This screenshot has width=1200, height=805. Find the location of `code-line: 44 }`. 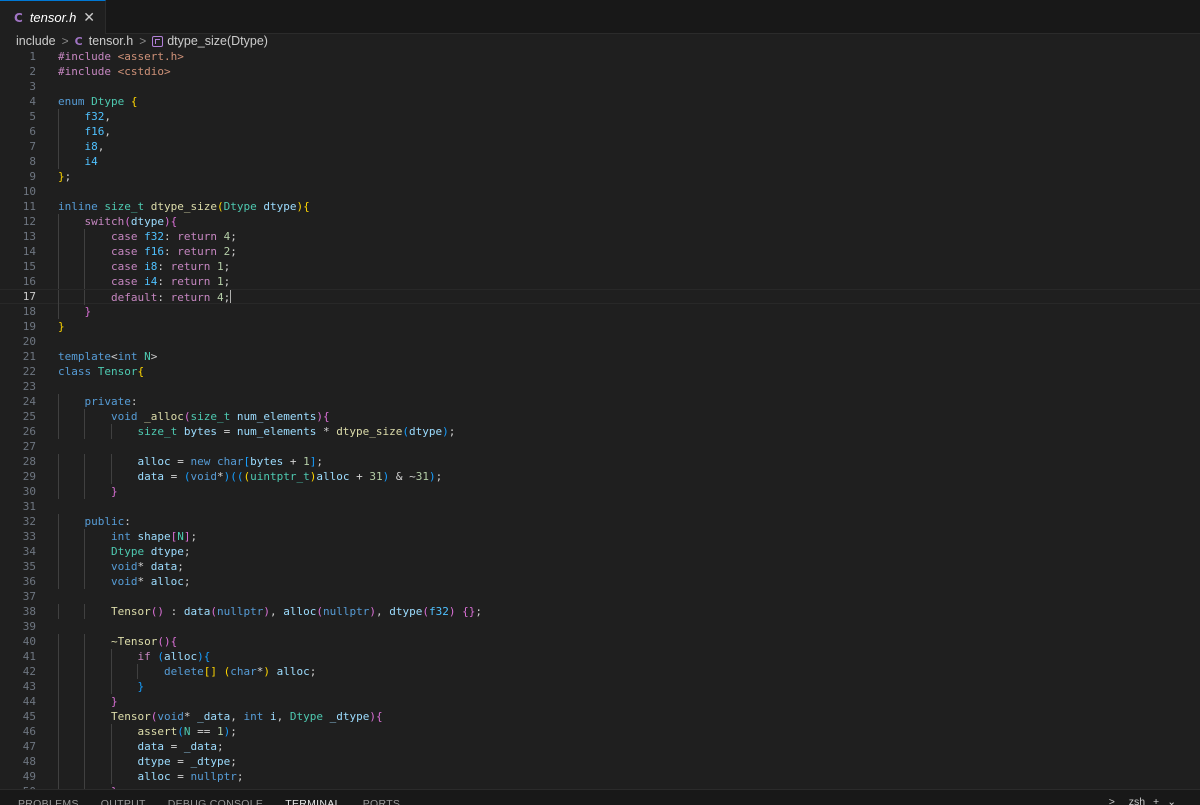

code-line: 44 } is located at coordinates (600, 701).